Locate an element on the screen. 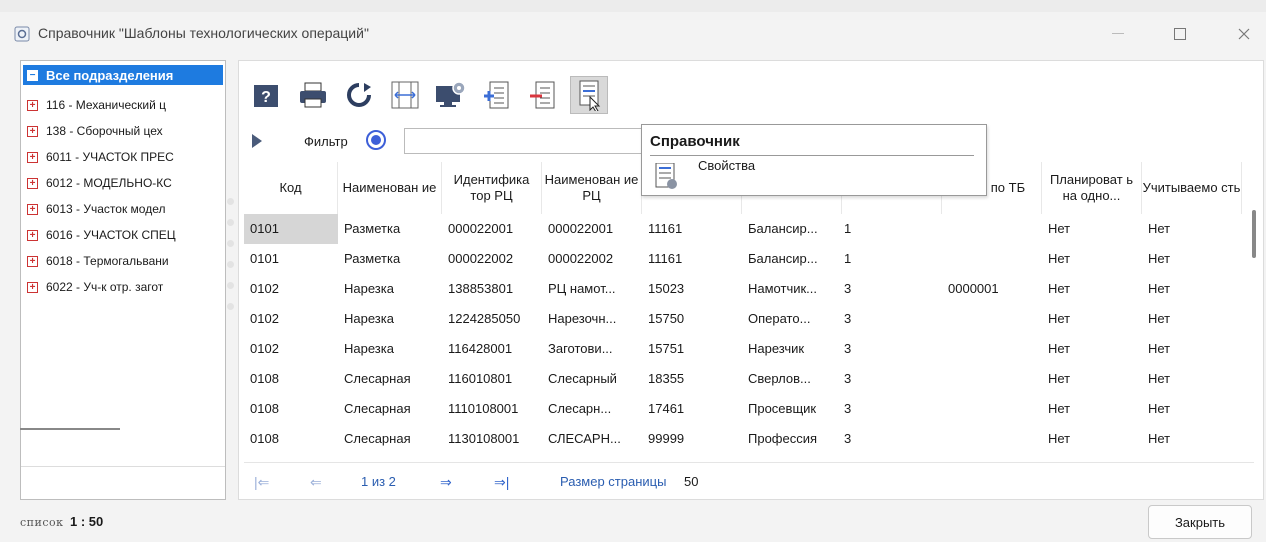 This screenshot has width=1266, height=542. filter-radio is located at coordinates (376, 140).